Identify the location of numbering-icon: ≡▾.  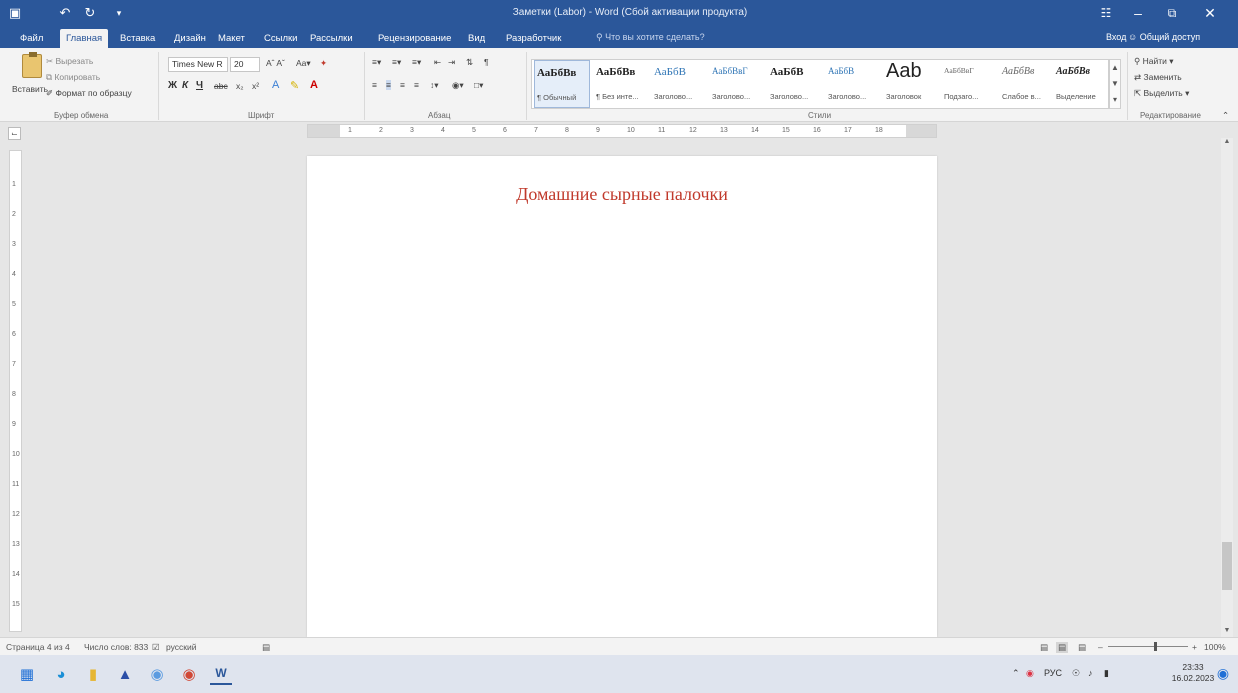
(396, 62).